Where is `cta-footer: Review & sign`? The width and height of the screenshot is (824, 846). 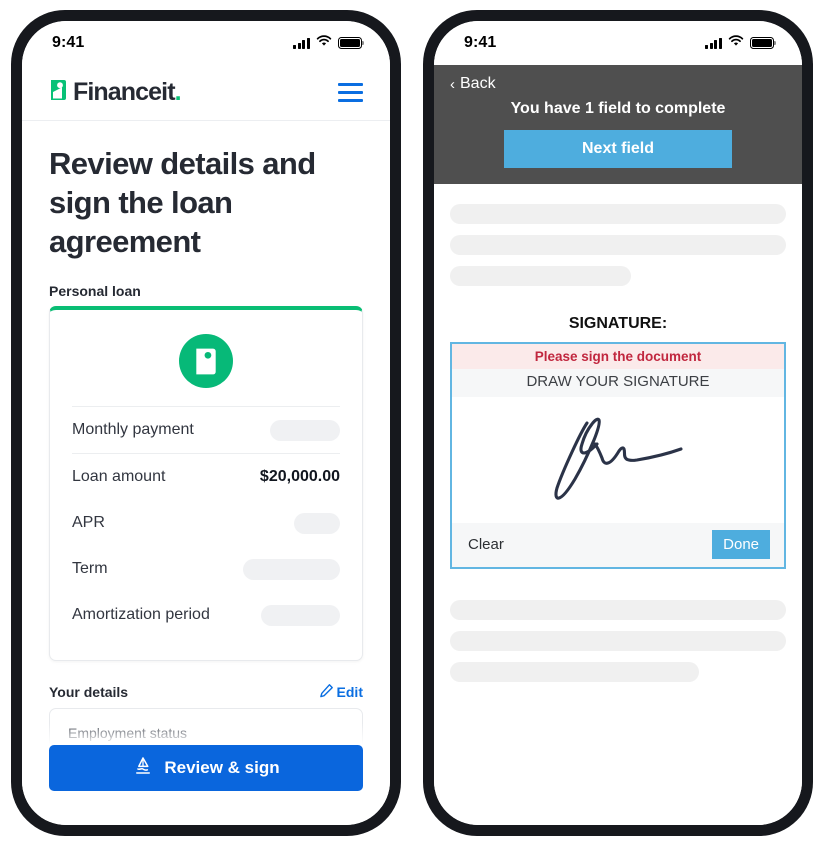
cta-footer: Review & sign is located at coordinates (206, 774).